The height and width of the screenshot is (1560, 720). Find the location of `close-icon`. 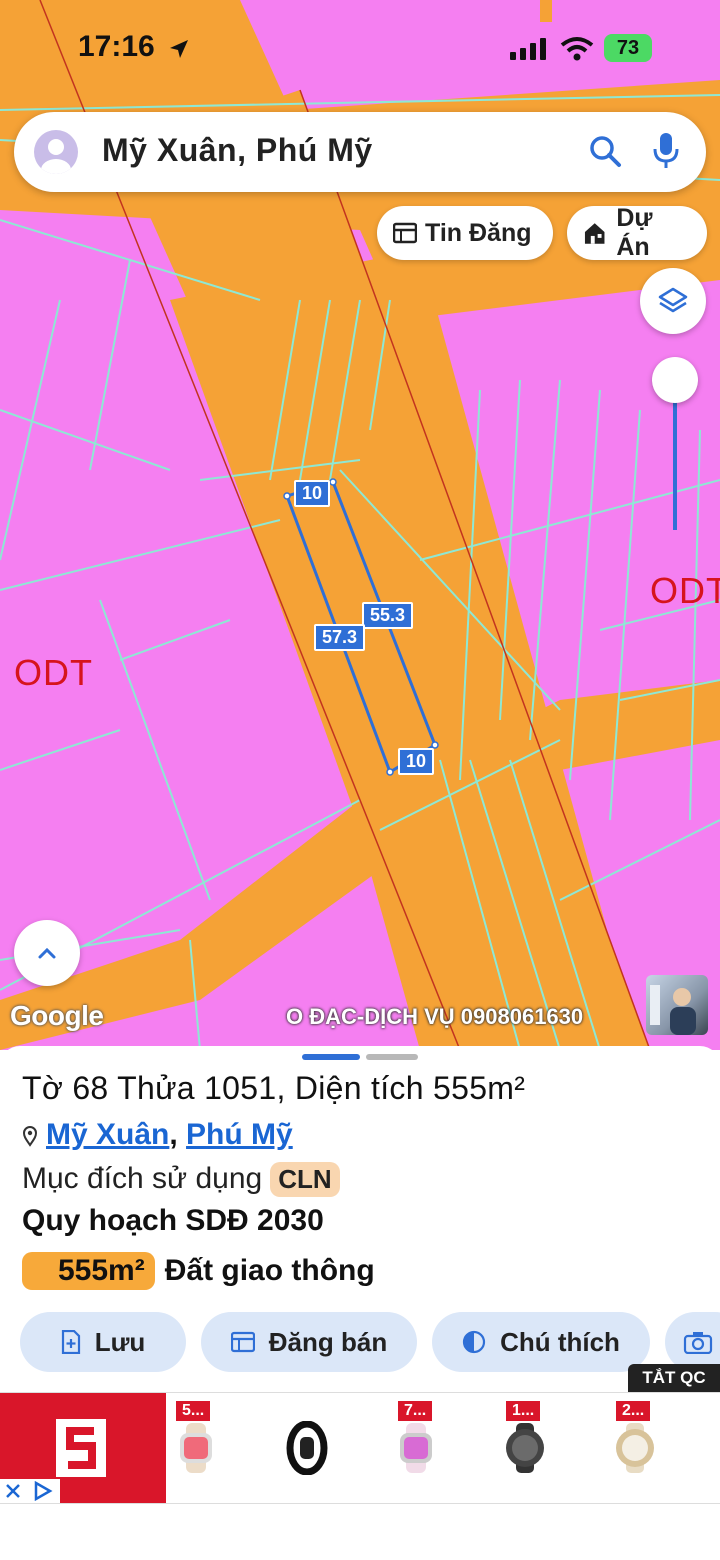

close-icon is located at coordinates (13, 1491).